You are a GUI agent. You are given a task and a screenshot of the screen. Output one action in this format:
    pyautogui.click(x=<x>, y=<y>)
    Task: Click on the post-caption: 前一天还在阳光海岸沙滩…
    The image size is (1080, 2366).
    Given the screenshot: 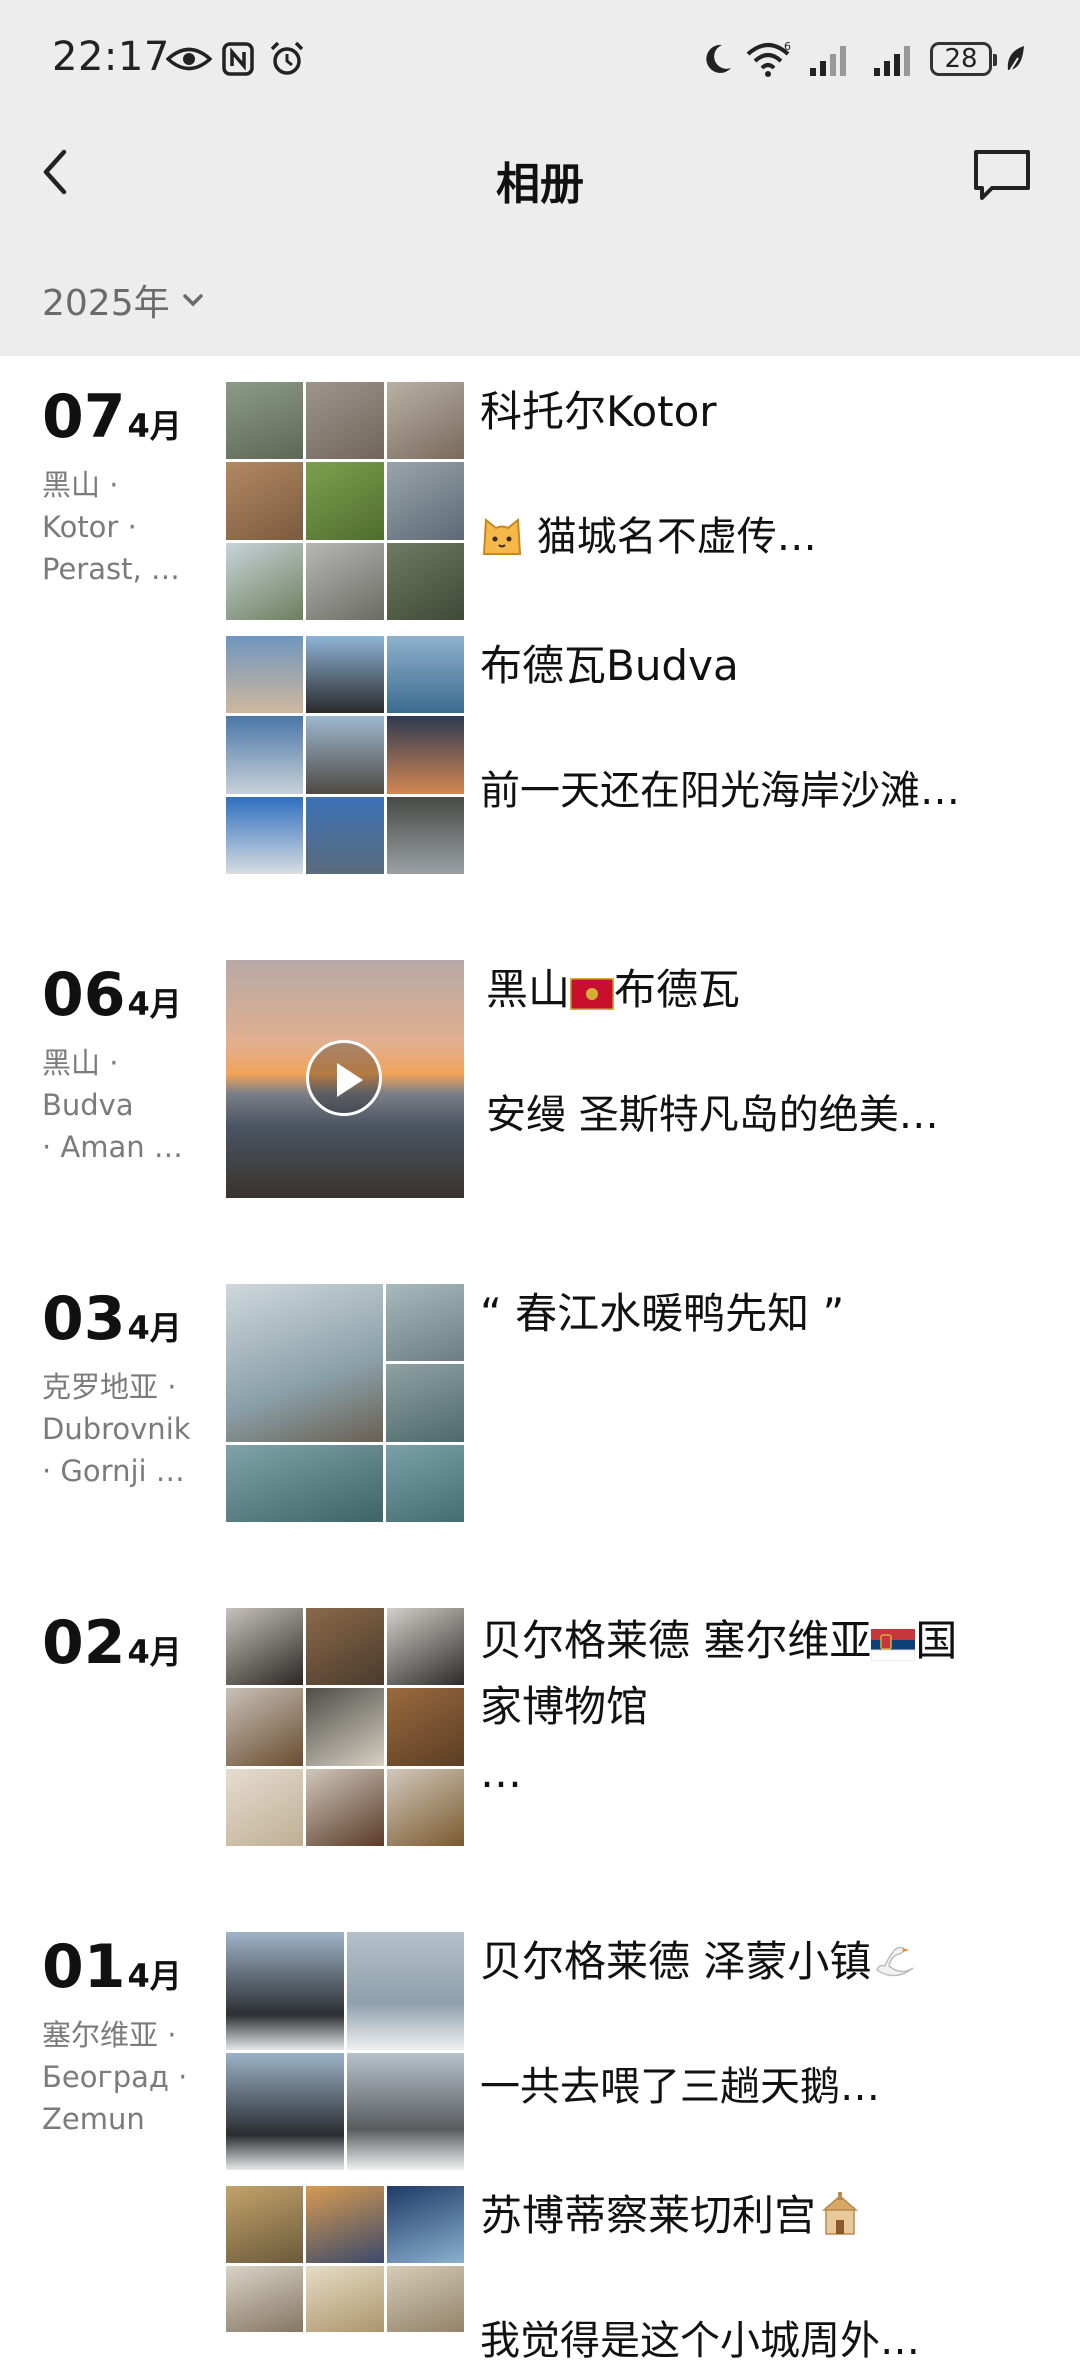 What is the action you would take?
    pyautogui.click(x=720, y=791)
    